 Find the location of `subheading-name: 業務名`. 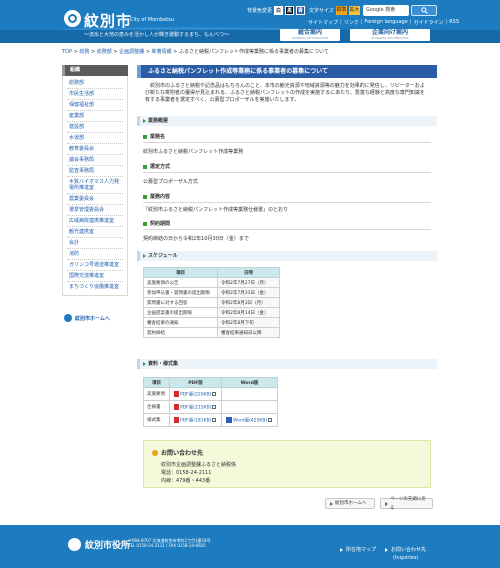

subheading-name: 業務名 is located at coordinates (154, 136).